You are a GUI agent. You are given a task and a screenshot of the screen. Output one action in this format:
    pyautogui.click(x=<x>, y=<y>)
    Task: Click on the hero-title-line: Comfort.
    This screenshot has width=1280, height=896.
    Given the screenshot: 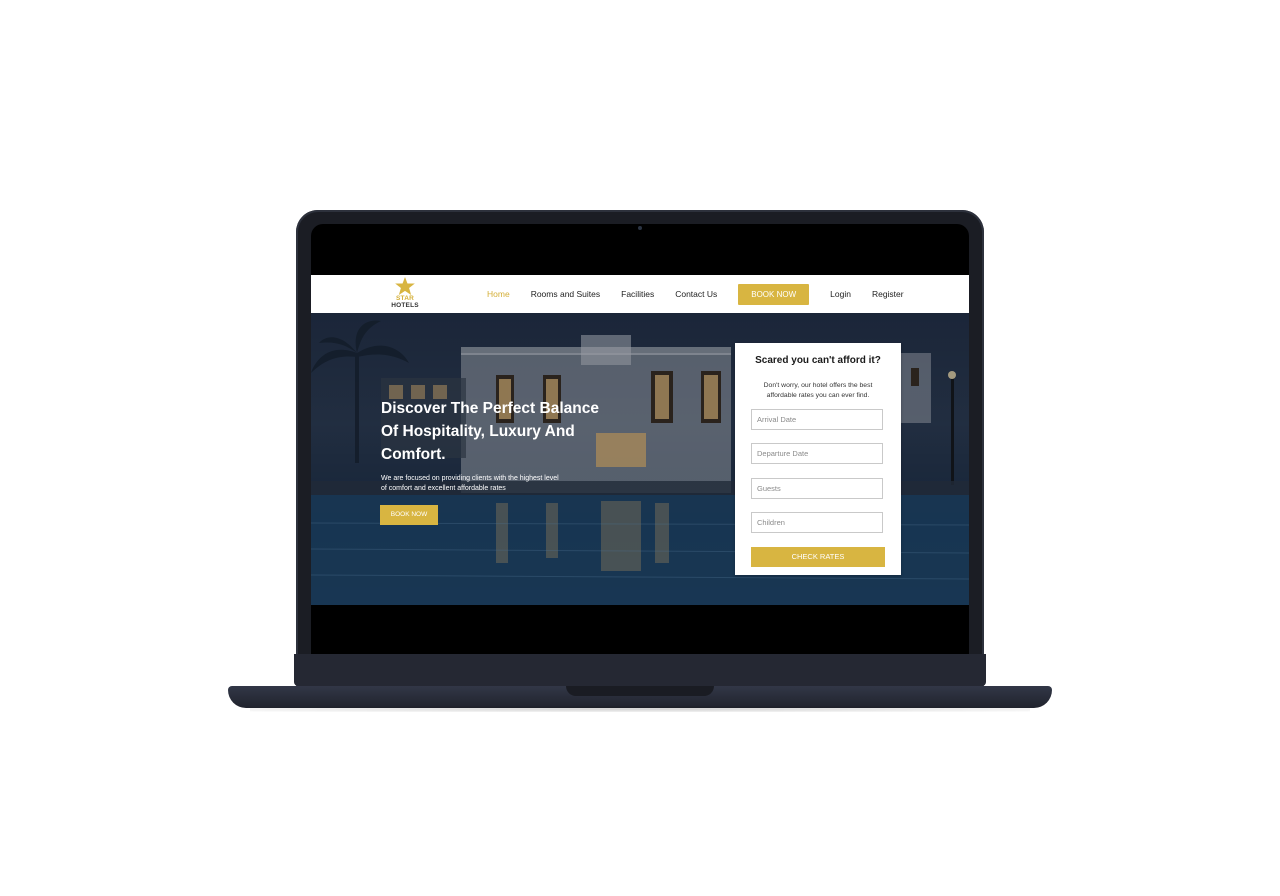 What is the action you would take?
    pyautogui.click(x=413, y=454)
    